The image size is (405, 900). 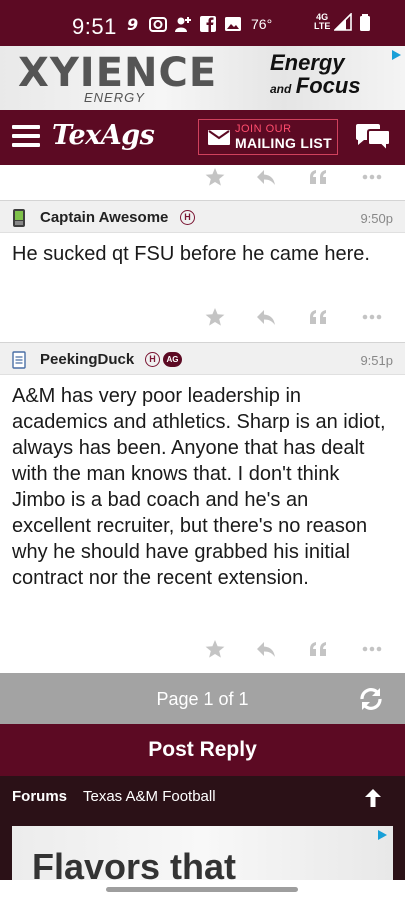 I want to click on arrow-up-icon, so click(x=373, y=798).